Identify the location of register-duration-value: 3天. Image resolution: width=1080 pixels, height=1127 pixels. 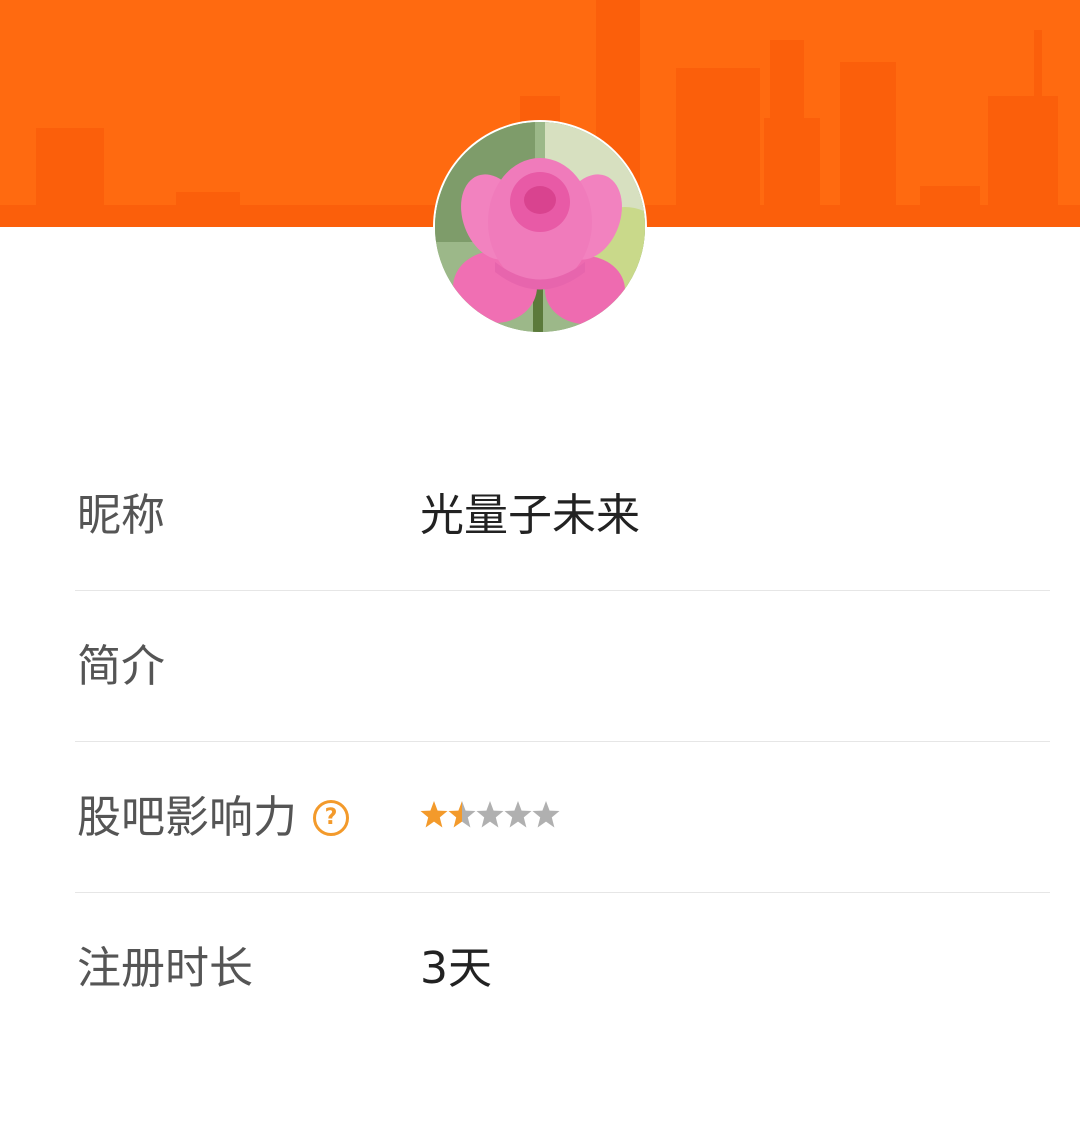
(456, 968).